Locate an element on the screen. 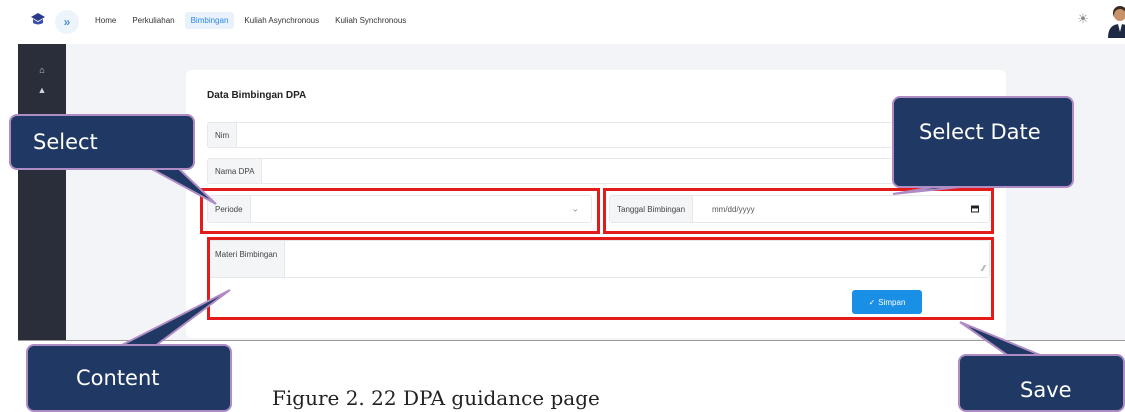  graduation-cap-icon: ▲ is located at coordinates (42, 90).